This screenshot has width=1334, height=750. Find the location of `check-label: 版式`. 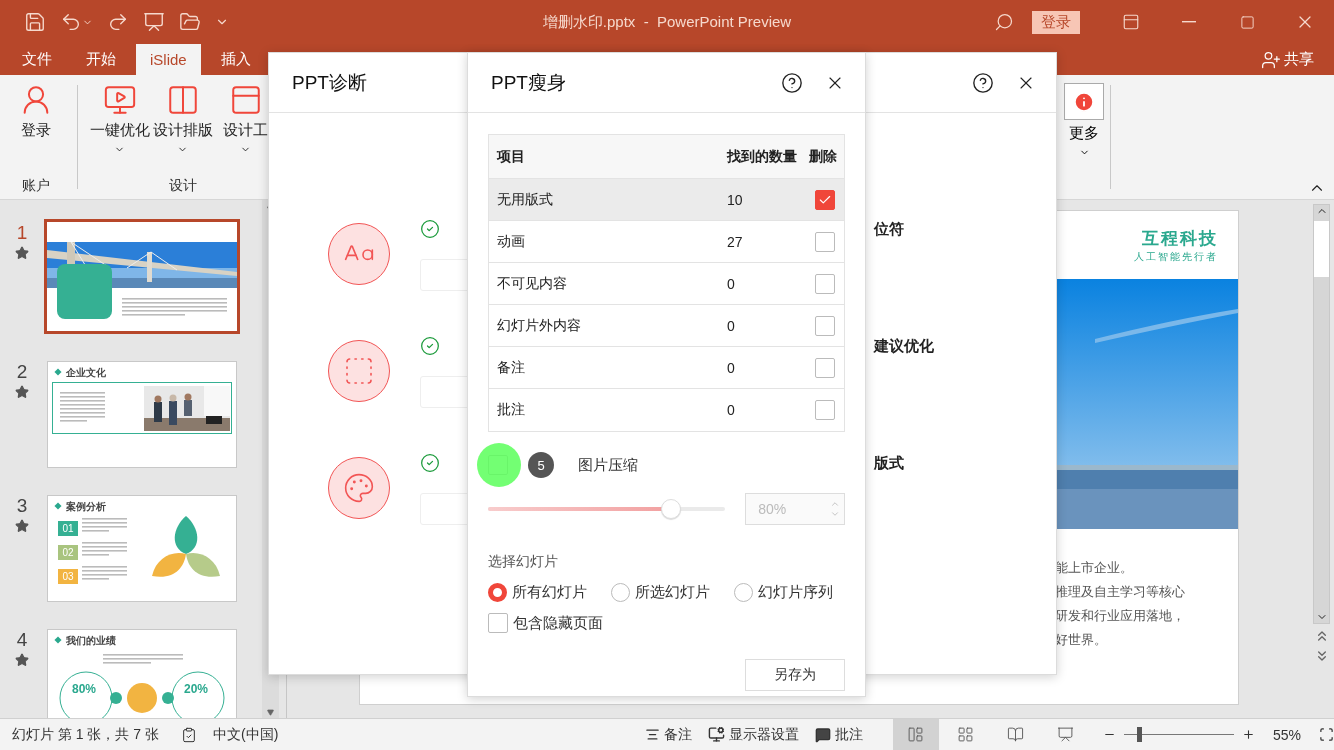

check-label: 版式 is located at coordinates (889, 463).